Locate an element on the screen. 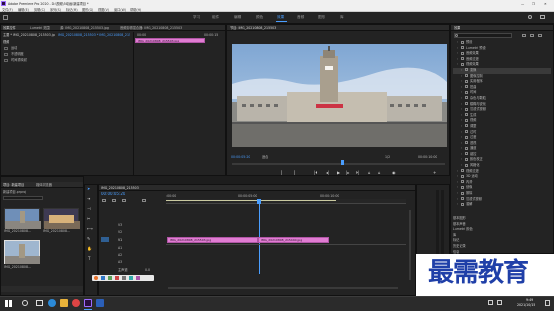 Image resolution: width=554 pixels, height=311 pixels. go-to-in-icon: |⏴ is located at coordinates (315, 172).